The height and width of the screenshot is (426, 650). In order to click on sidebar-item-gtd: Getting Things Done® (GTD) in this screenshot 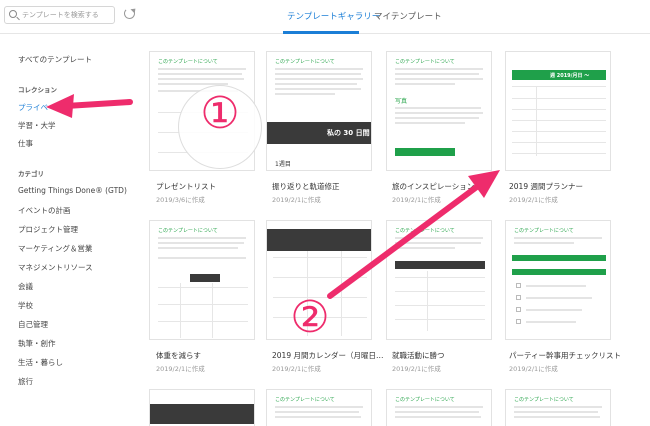, I will do `click(72, 190)`.